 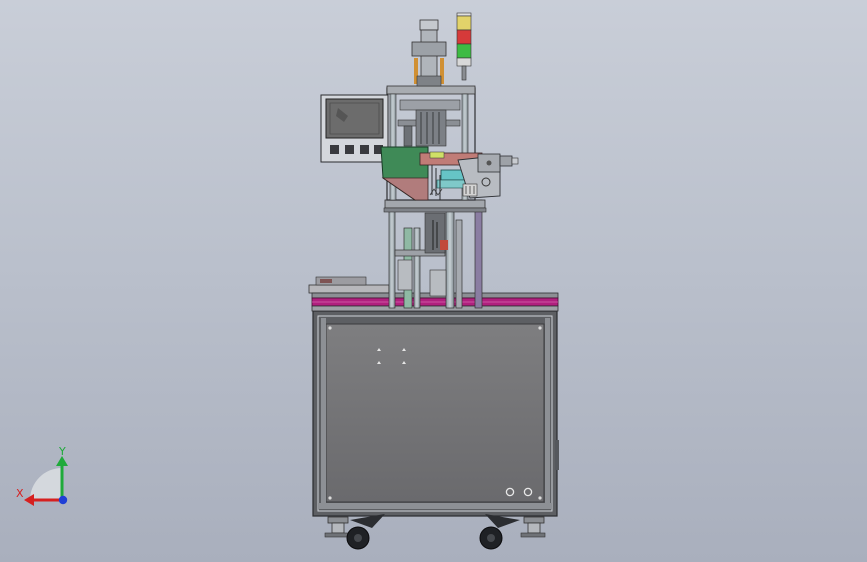 I want to click on triad-plane-shading, so click(x=46, y=484).